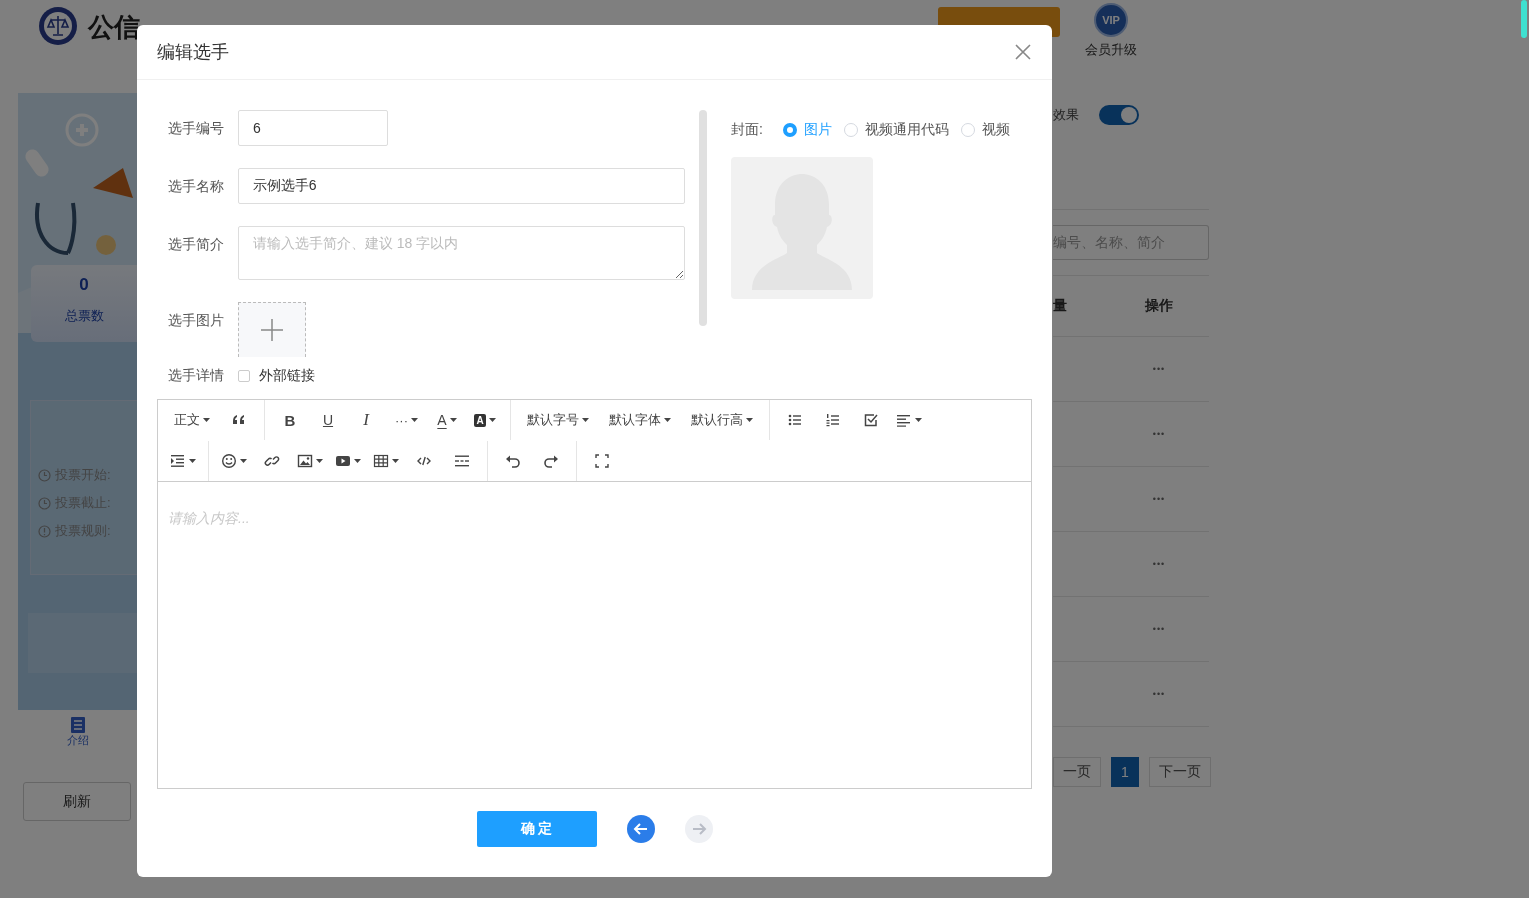 The height and width of the screenshot is (898, 1529). What do you see at coordinates (1077, 772) in the screenshot?
I see `page-button: 一页` at bounding box center [1077, 772].